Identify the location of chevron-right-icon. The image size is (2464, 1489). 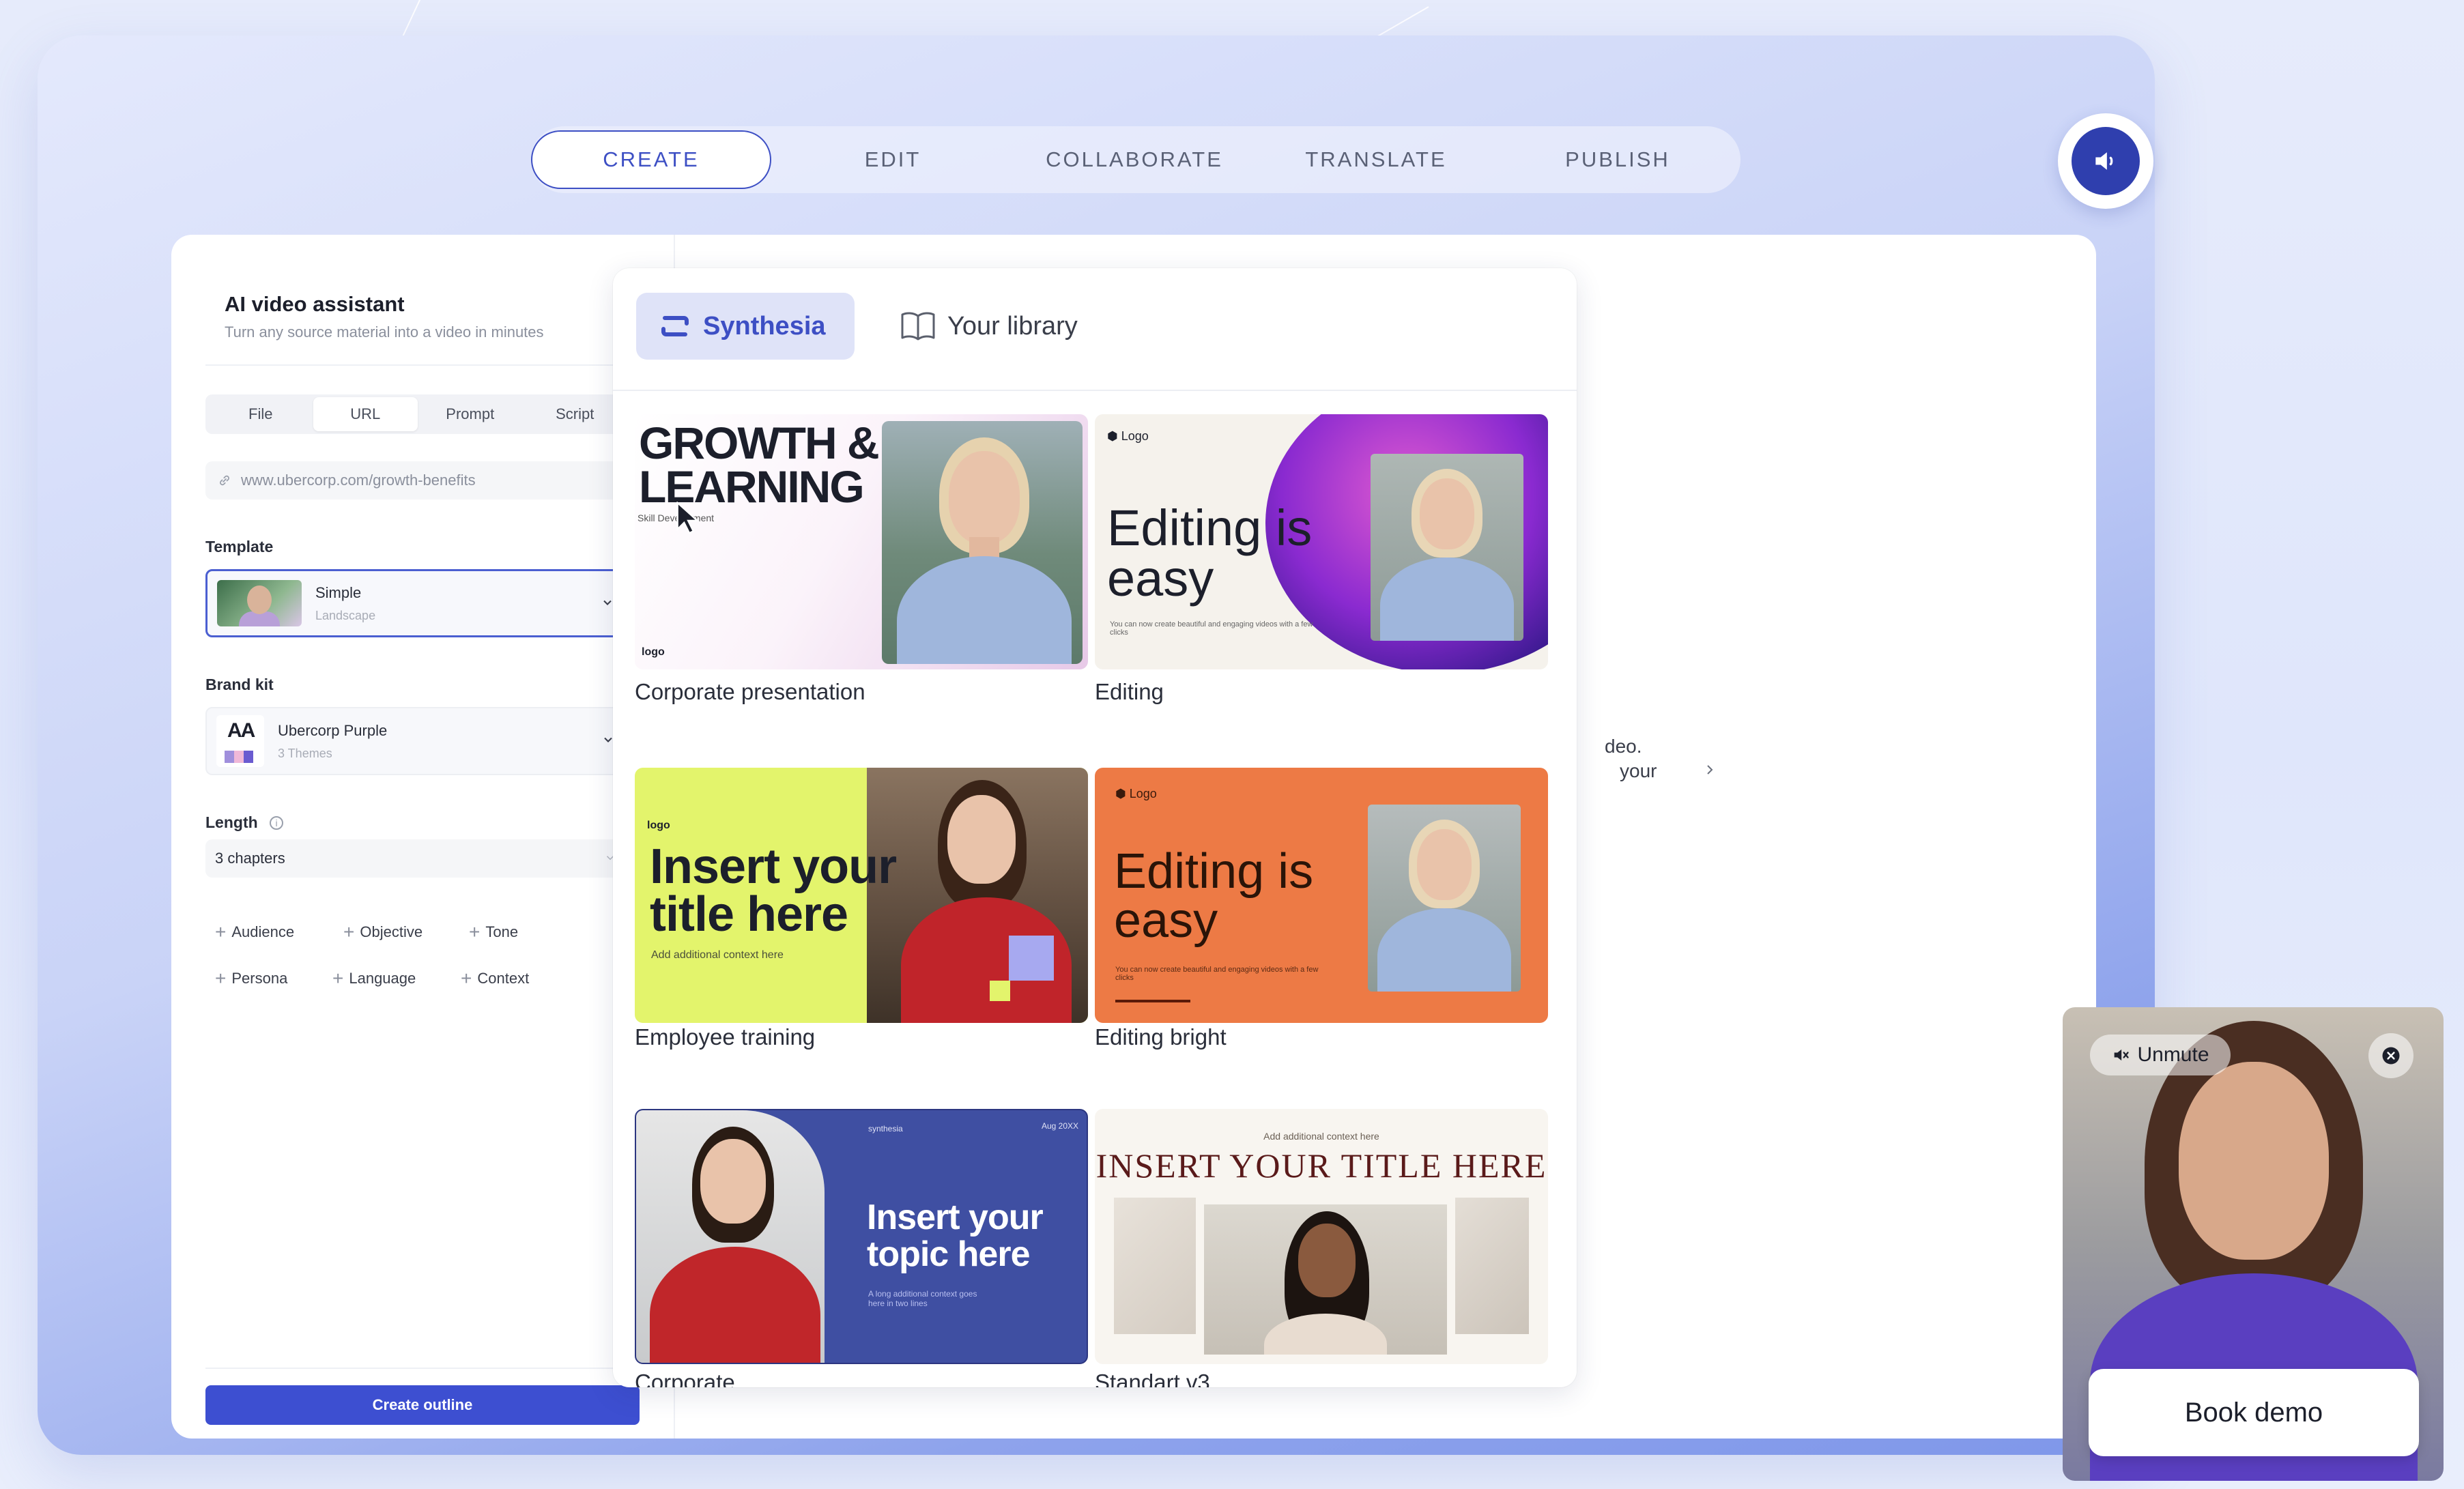
(1710, 770).